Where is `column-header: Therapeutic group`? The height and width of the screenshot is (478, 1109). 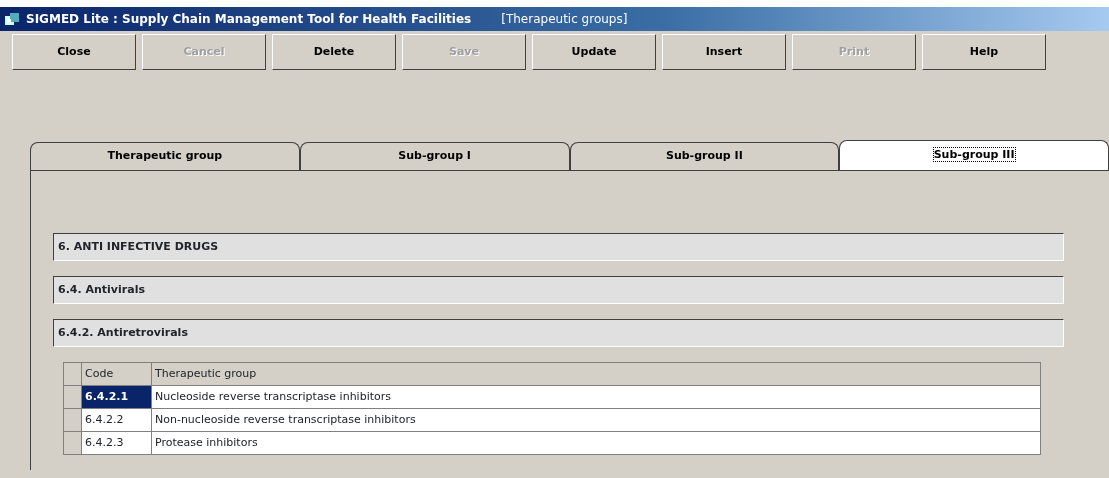 column-header: Therapeutic group is located at coordinates (596, 374).